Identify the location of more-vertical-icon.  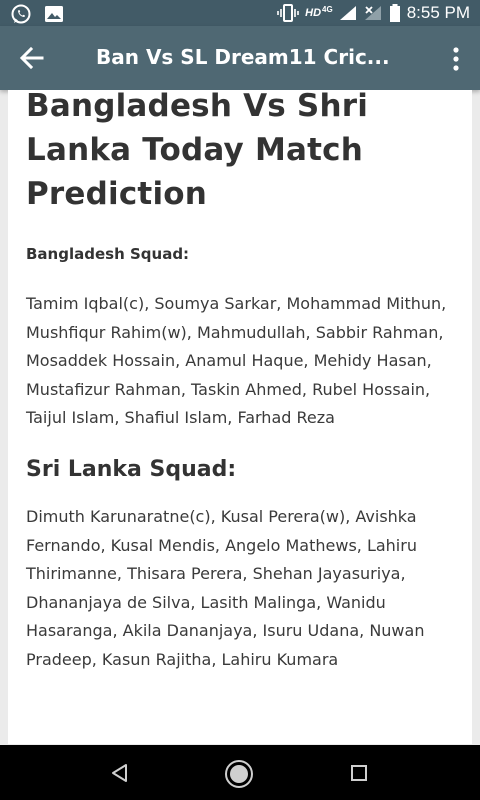
(456, 59).